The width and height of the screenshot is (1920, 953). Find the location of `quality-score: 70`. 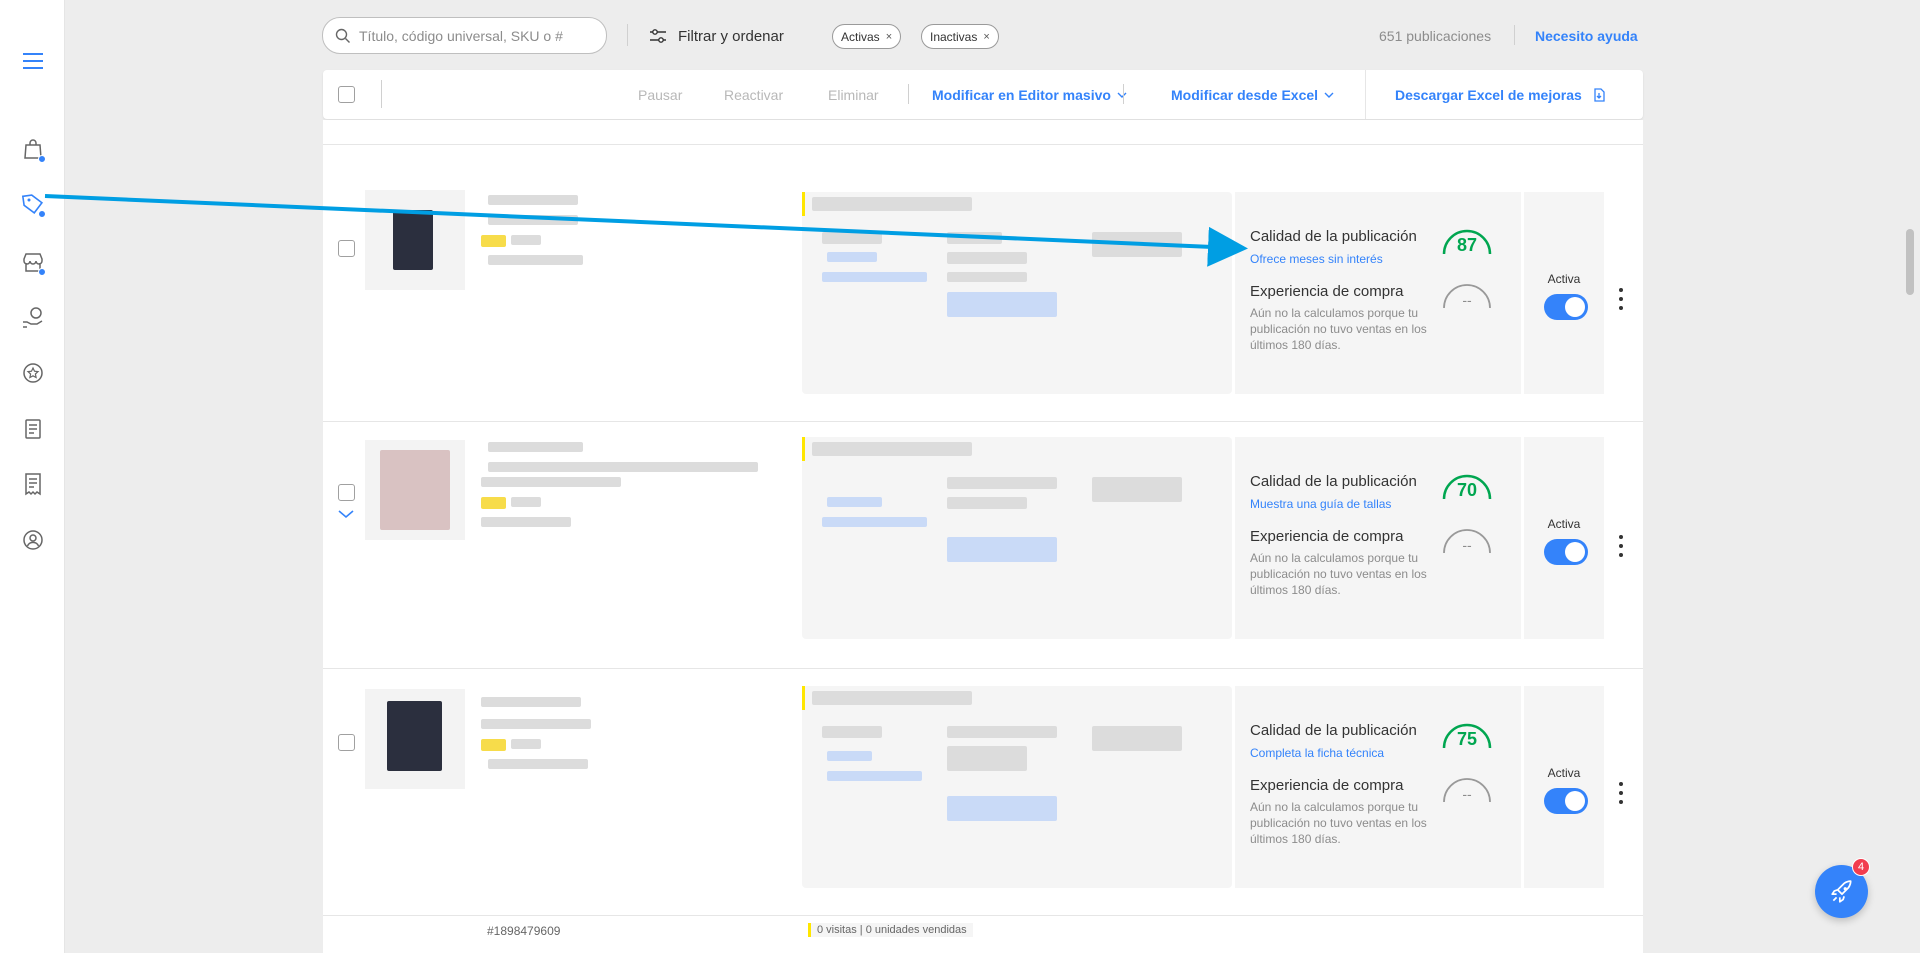

quality-score: 70 is located at coordinates (1467, 490).